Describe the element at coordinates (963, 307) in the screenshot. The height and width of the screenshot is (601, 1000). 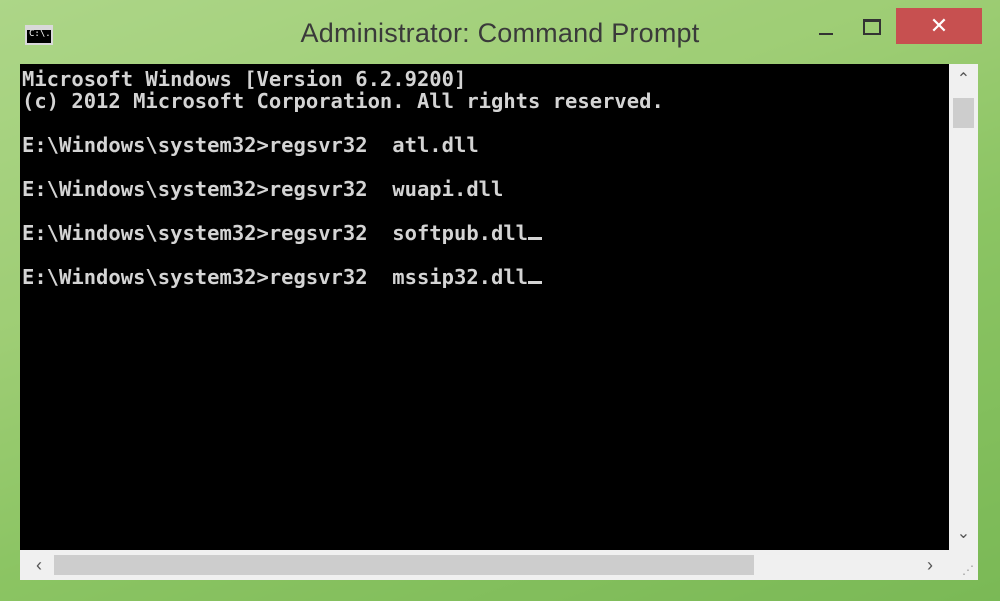
I see `vertical-scrollbar: ⌃ ⌄` at that location.